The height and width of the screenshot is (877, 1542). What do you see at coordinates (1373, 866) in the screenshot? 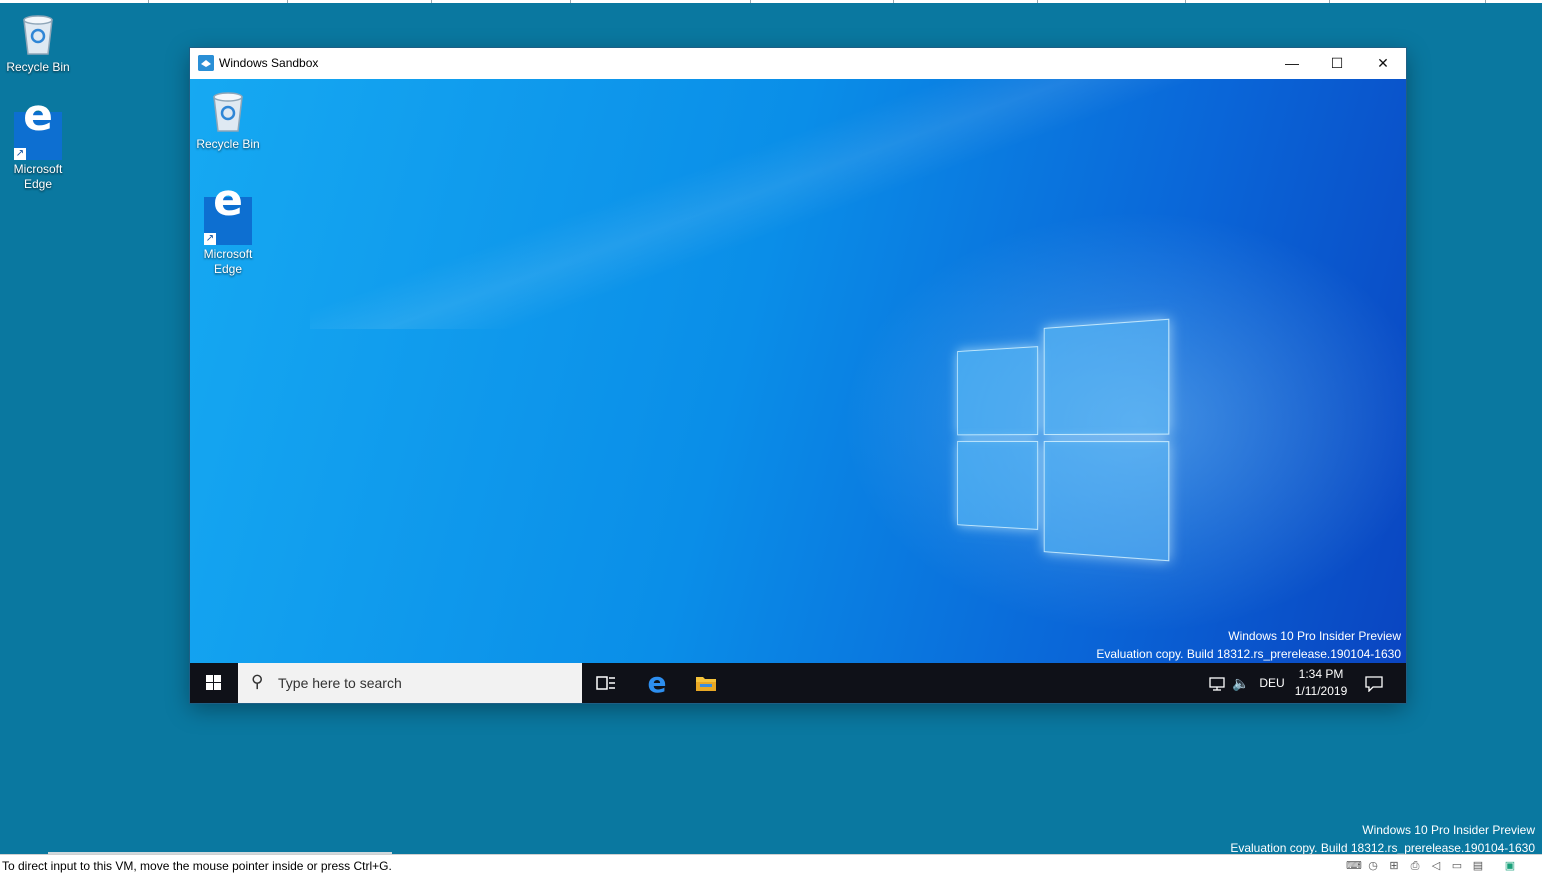
I see `clock-status-icon: ◷` at bounding box center [1373, 866].